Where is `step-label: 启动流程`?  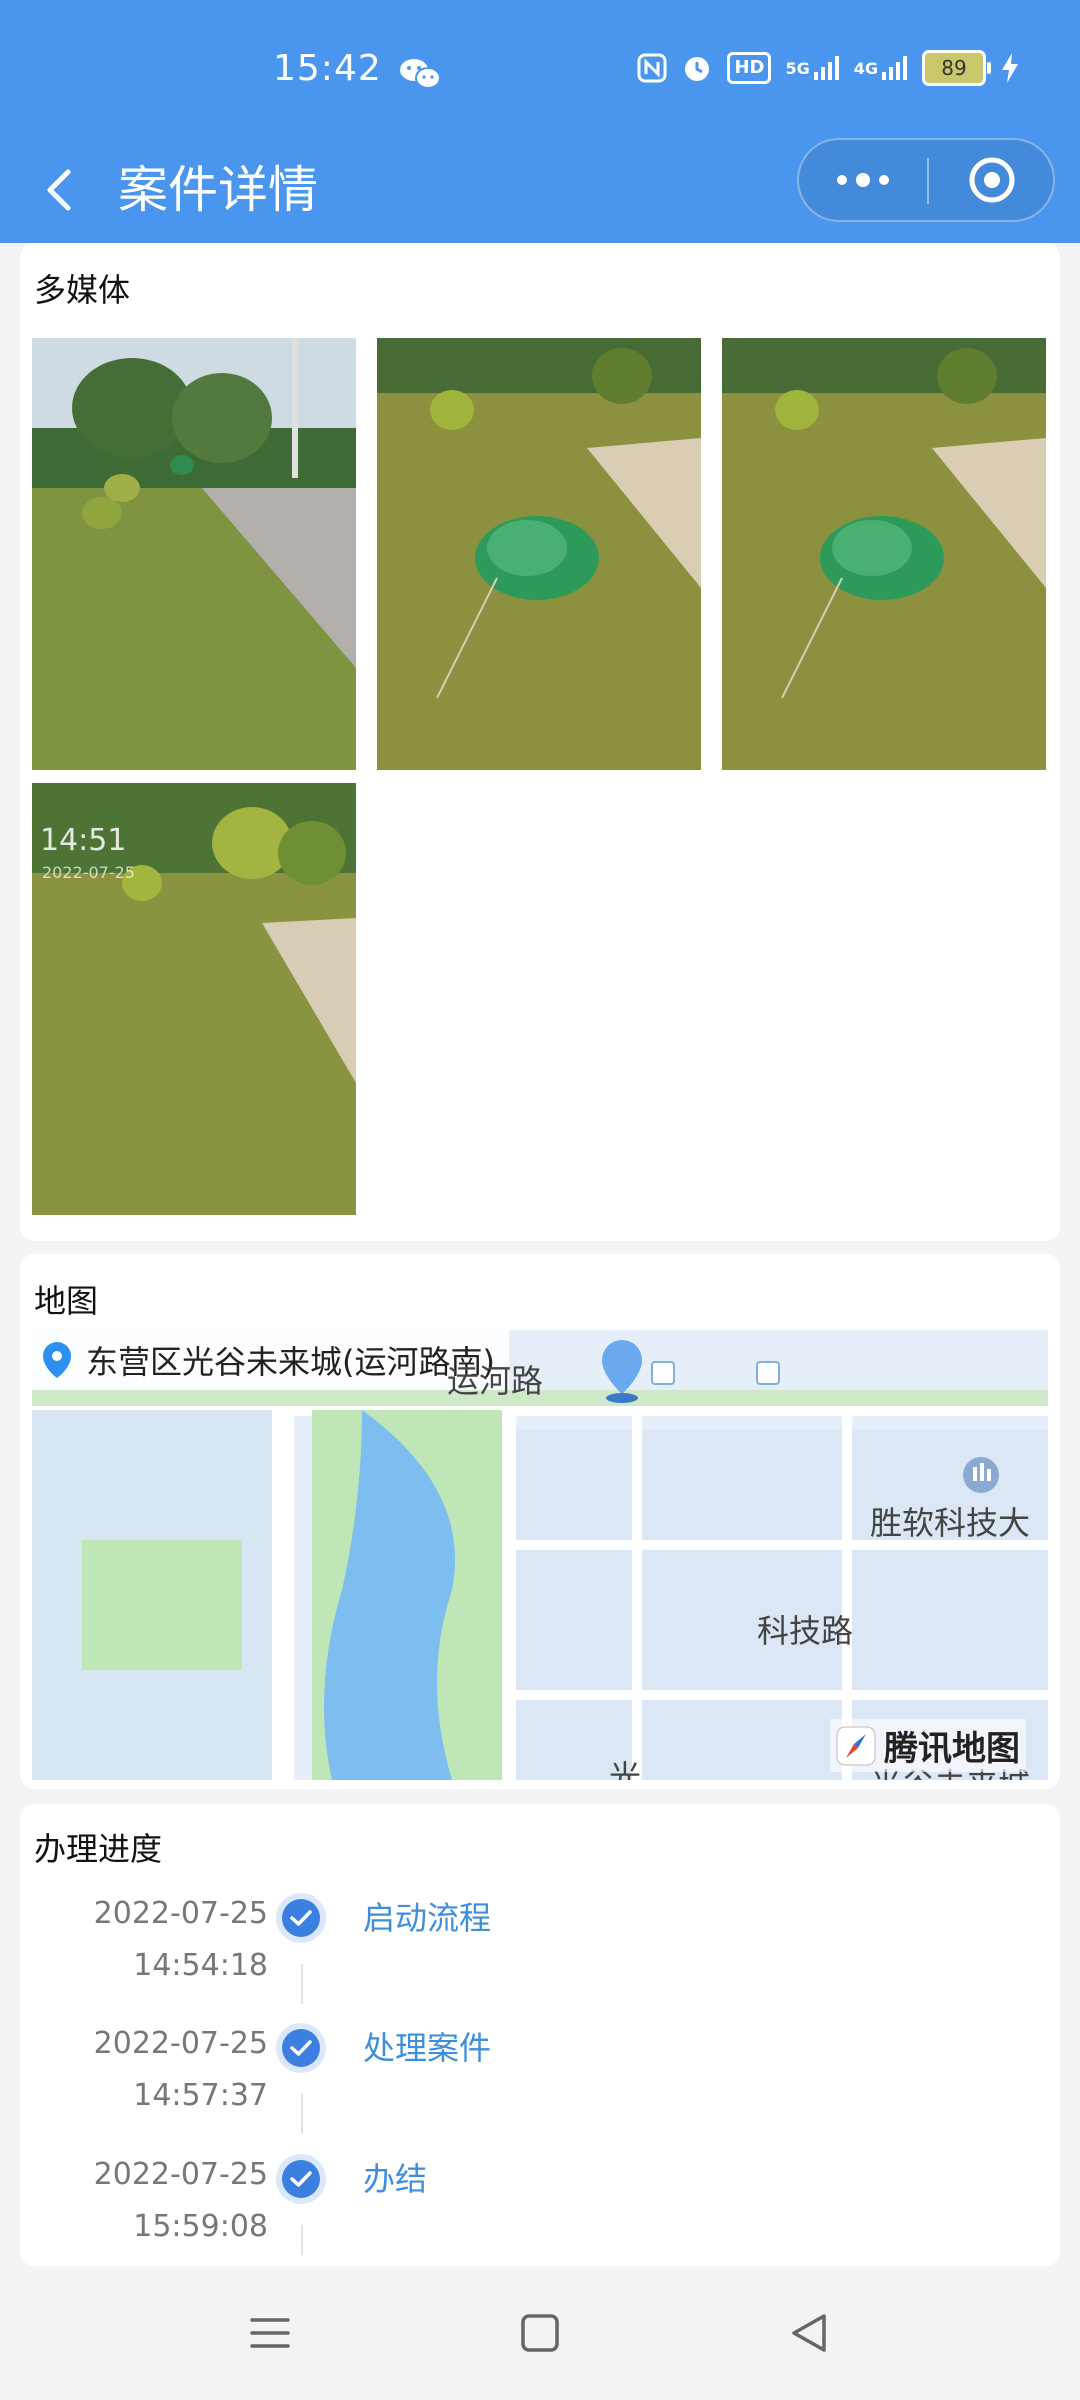
step-label: 启动流程 is located at coordinates (427, 1918).